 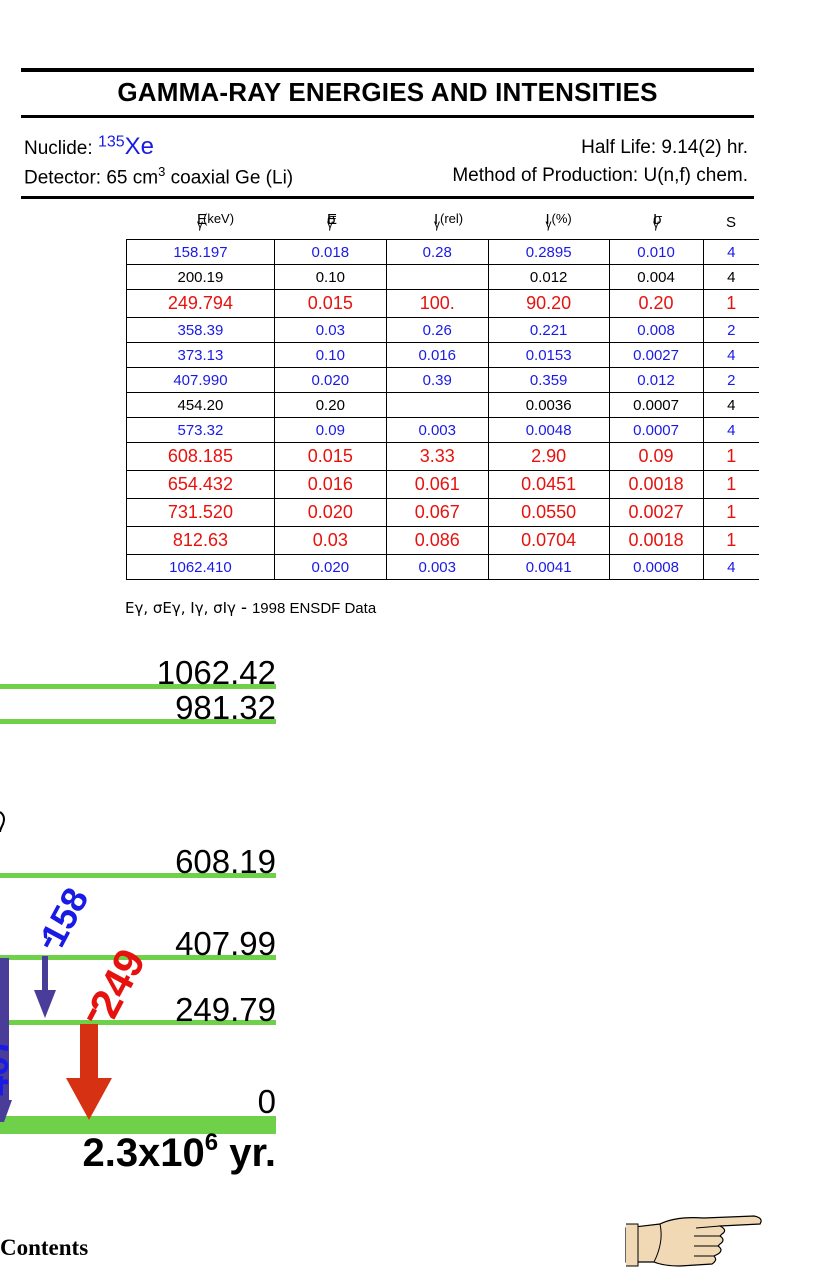 What do you see at coordinates (437, 252) in the screenshot?
I see `cell-intensity-rel: 0.28` at bounding box center [437, 252].